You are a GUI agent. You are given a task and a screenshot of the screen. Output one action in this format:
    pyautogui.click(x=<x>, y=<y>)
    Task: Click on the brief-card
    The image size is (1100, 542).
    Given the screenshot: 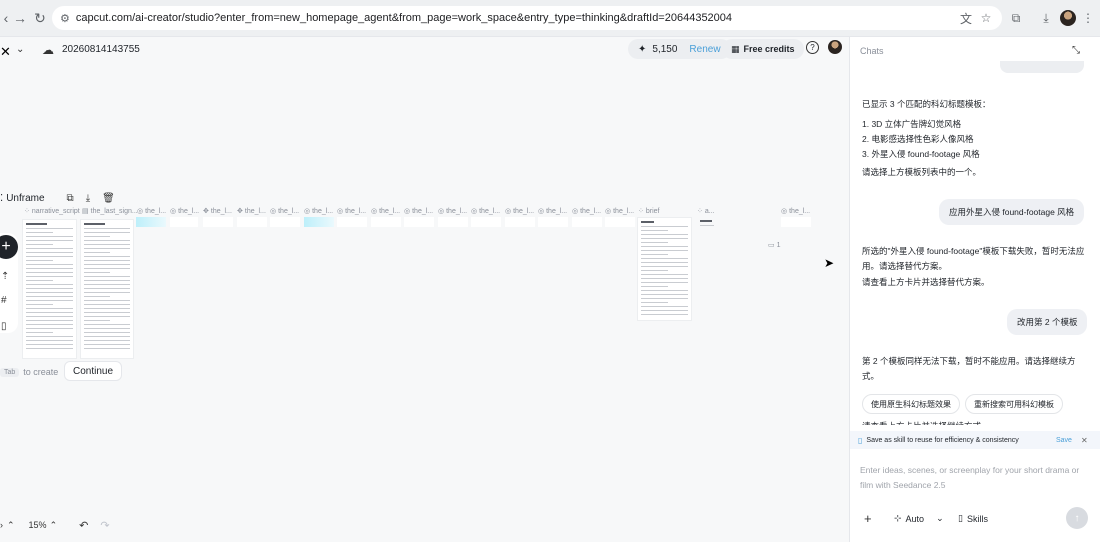 What is the action you would take?
    pyautogui.click(x=664, y=269)
    